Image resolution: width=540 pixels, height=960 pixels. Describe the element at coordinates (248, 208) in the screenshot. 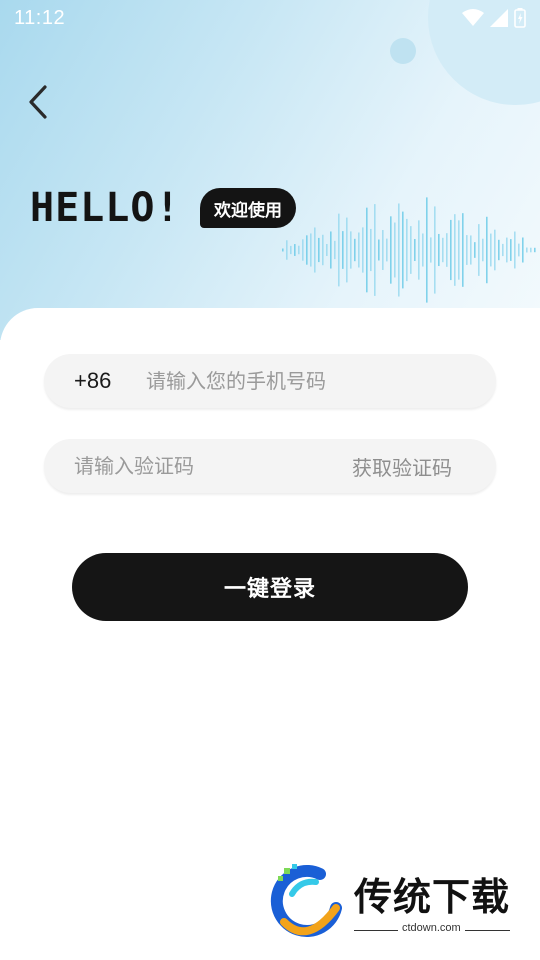

I see `welcome-badge: 欢迎使用` at that location.